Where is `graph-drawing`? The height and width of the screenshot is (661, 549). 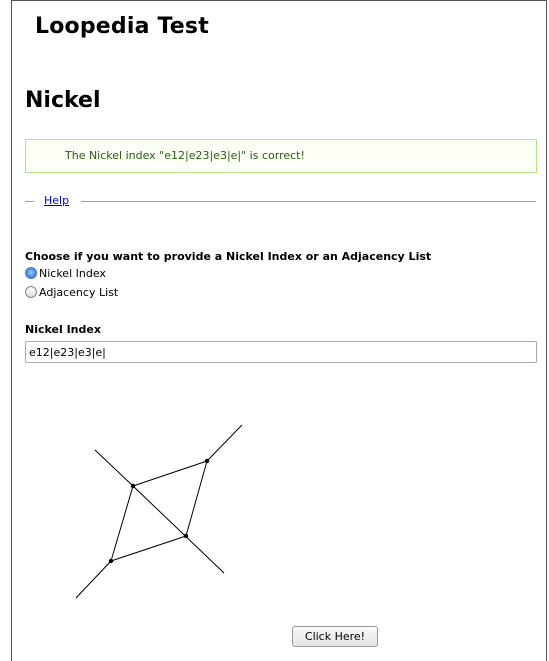 graph-drawing is located at coordinates (159, 511).